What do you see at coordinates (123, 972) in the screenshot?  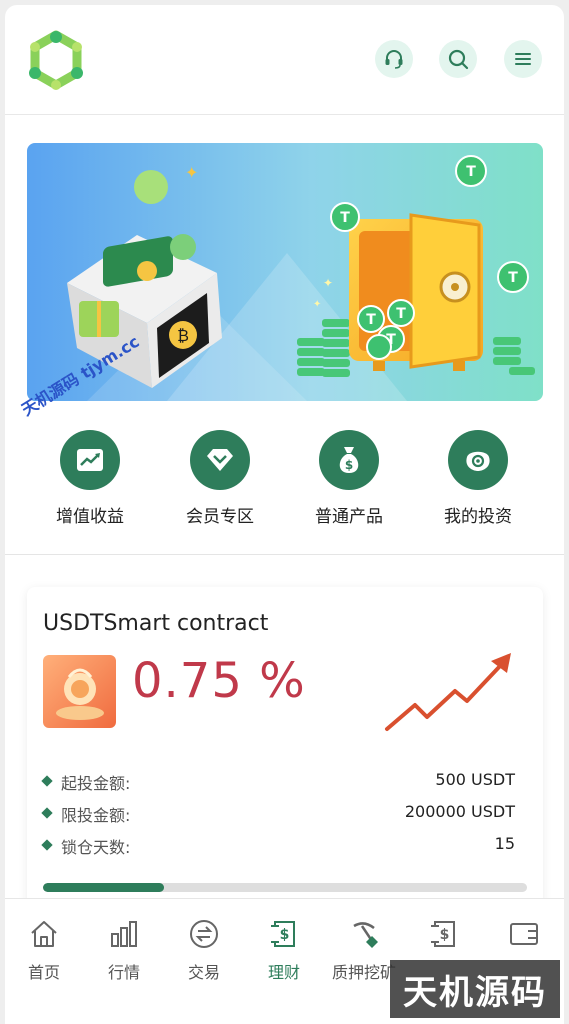 I see `nav-label: 行情` at bounding box center [123, 972].